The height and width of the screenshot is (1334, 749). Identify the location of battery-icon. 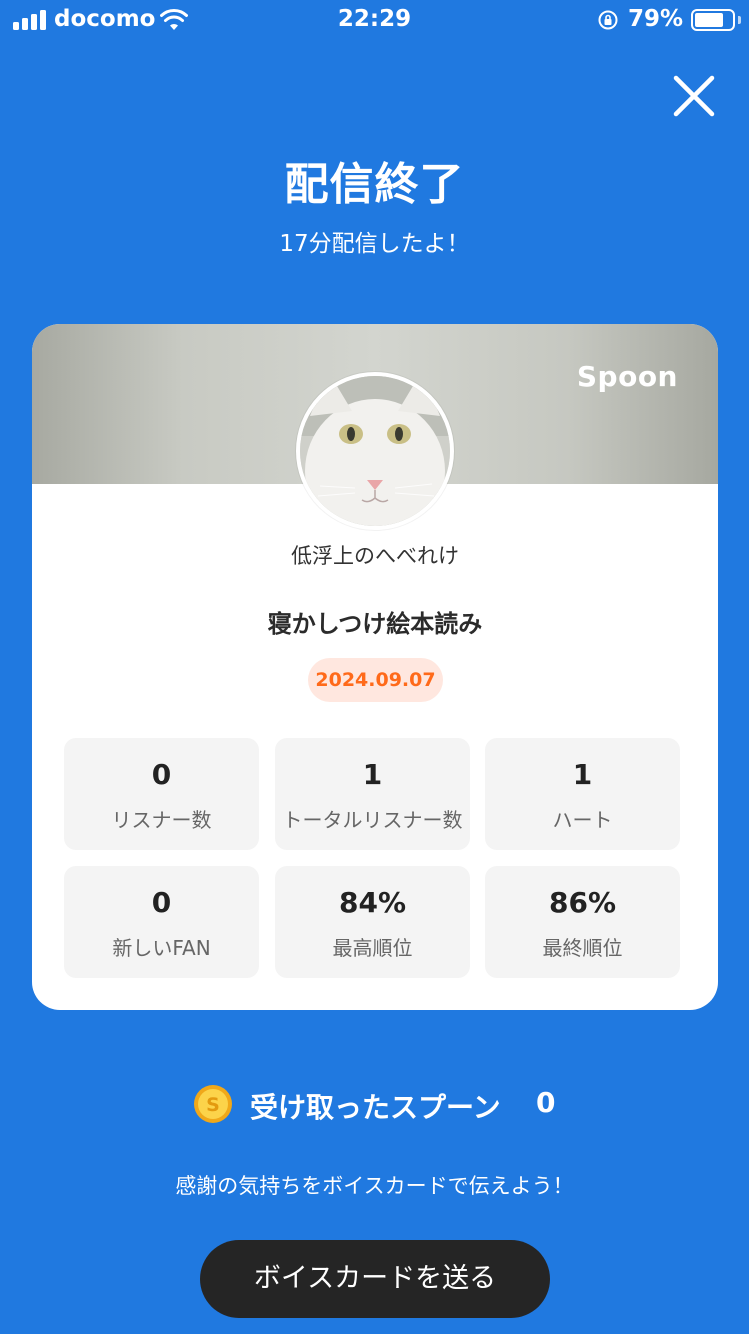
(713, 20).